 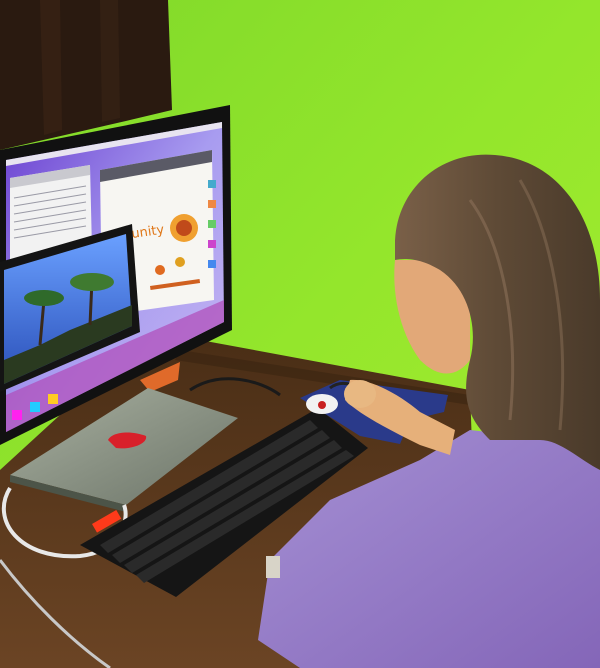 What do you see at coordinates (360, 394) in the screenshot?
I see `person-hand` at bounding box center [360, 394].